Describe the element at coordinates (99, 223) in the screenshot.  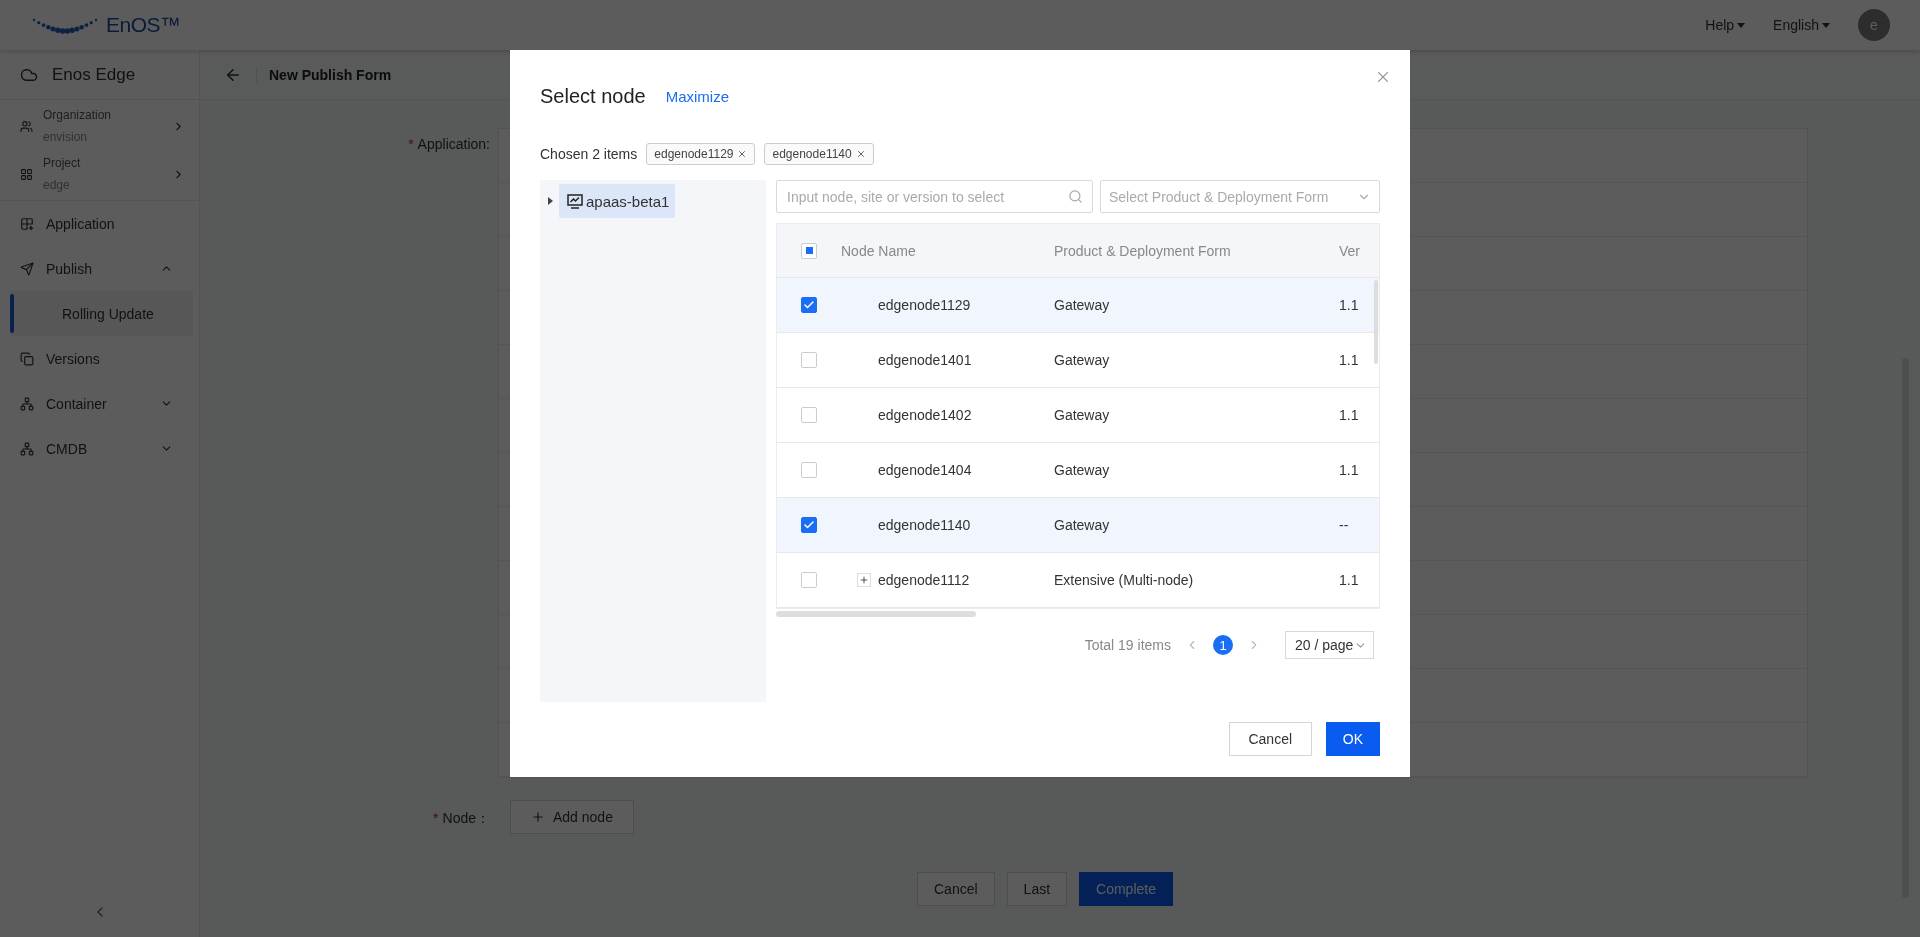
I see `nav-item: Application` at that location.